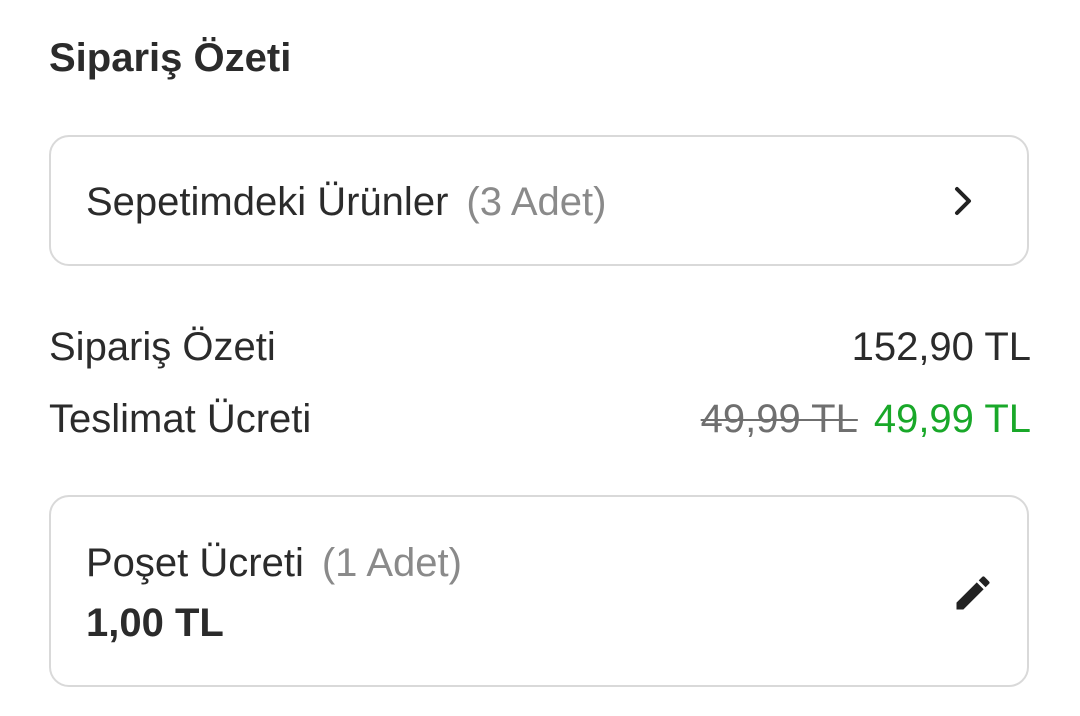  What do you see at coordinates (155, 623) in the screenshot?
I see `bag-fee-price: 1,00 TL` at bounding box center [155, 623].